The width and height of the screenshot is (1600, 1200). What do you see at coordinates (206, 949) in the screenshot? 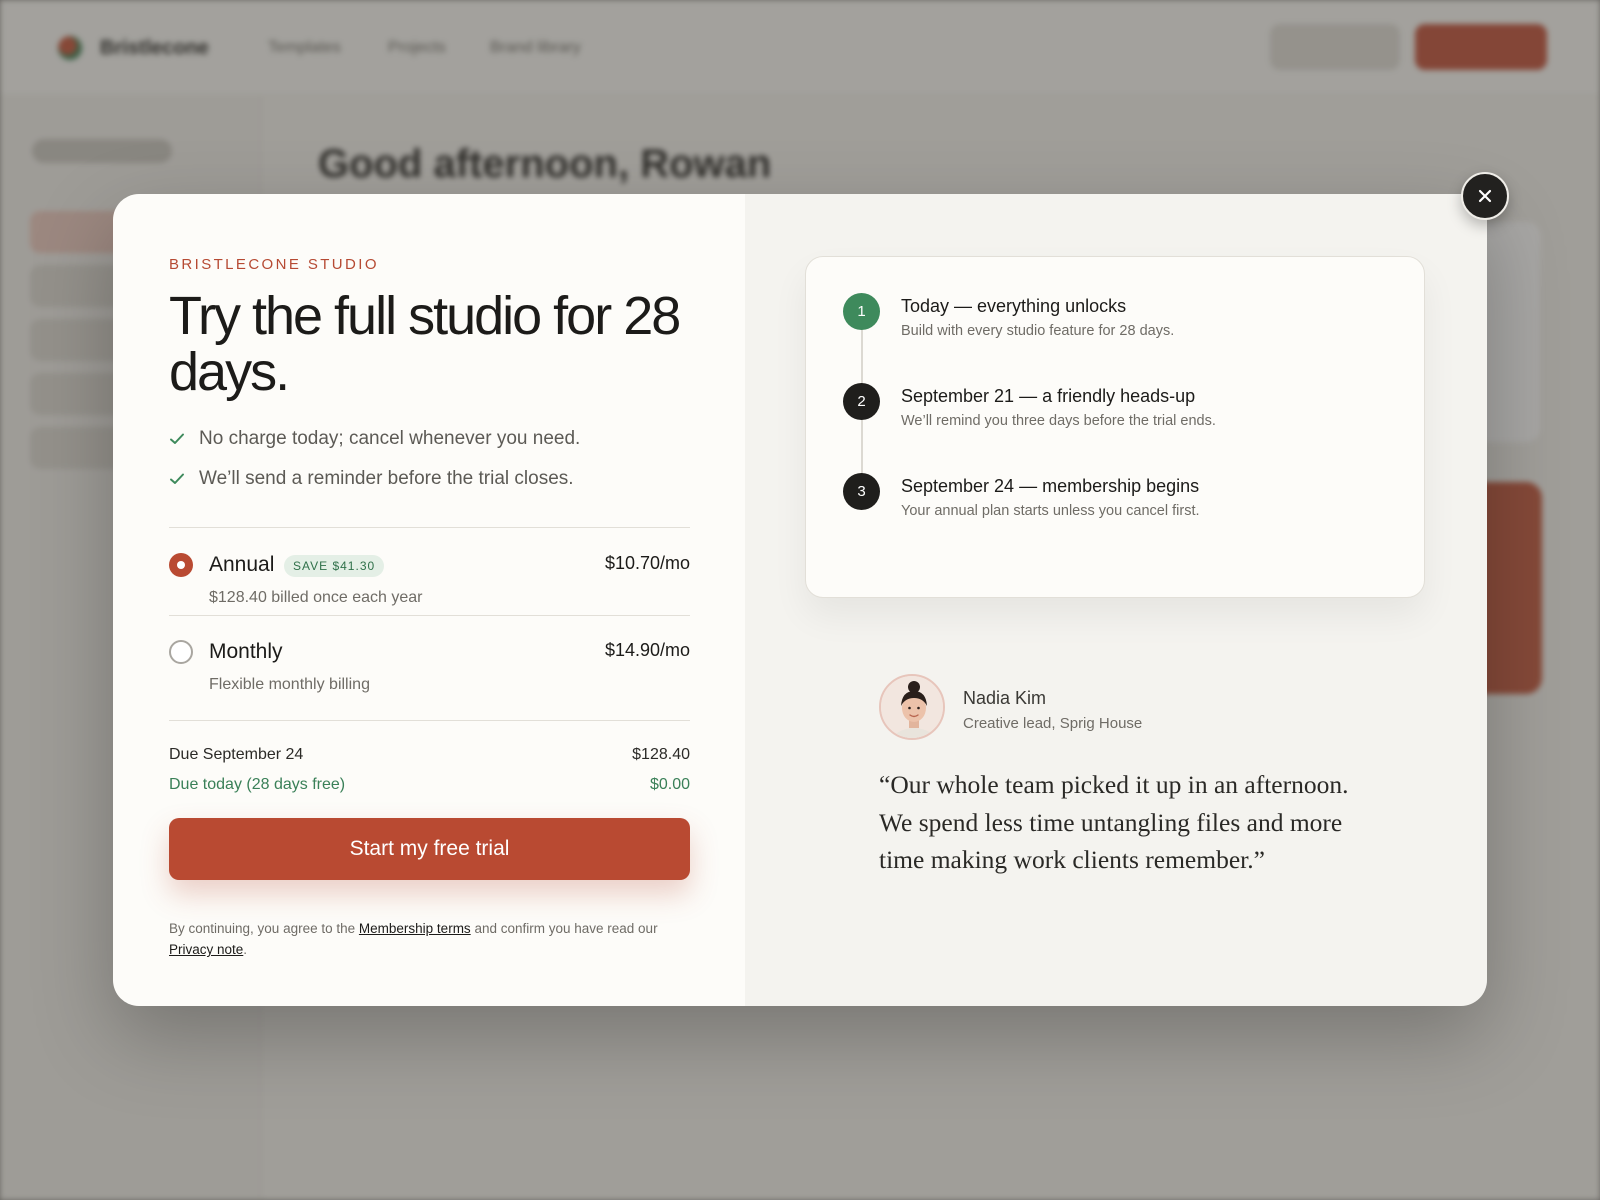
I see `privacy-note-link: Privacy note` at bounding box center [206, 949].